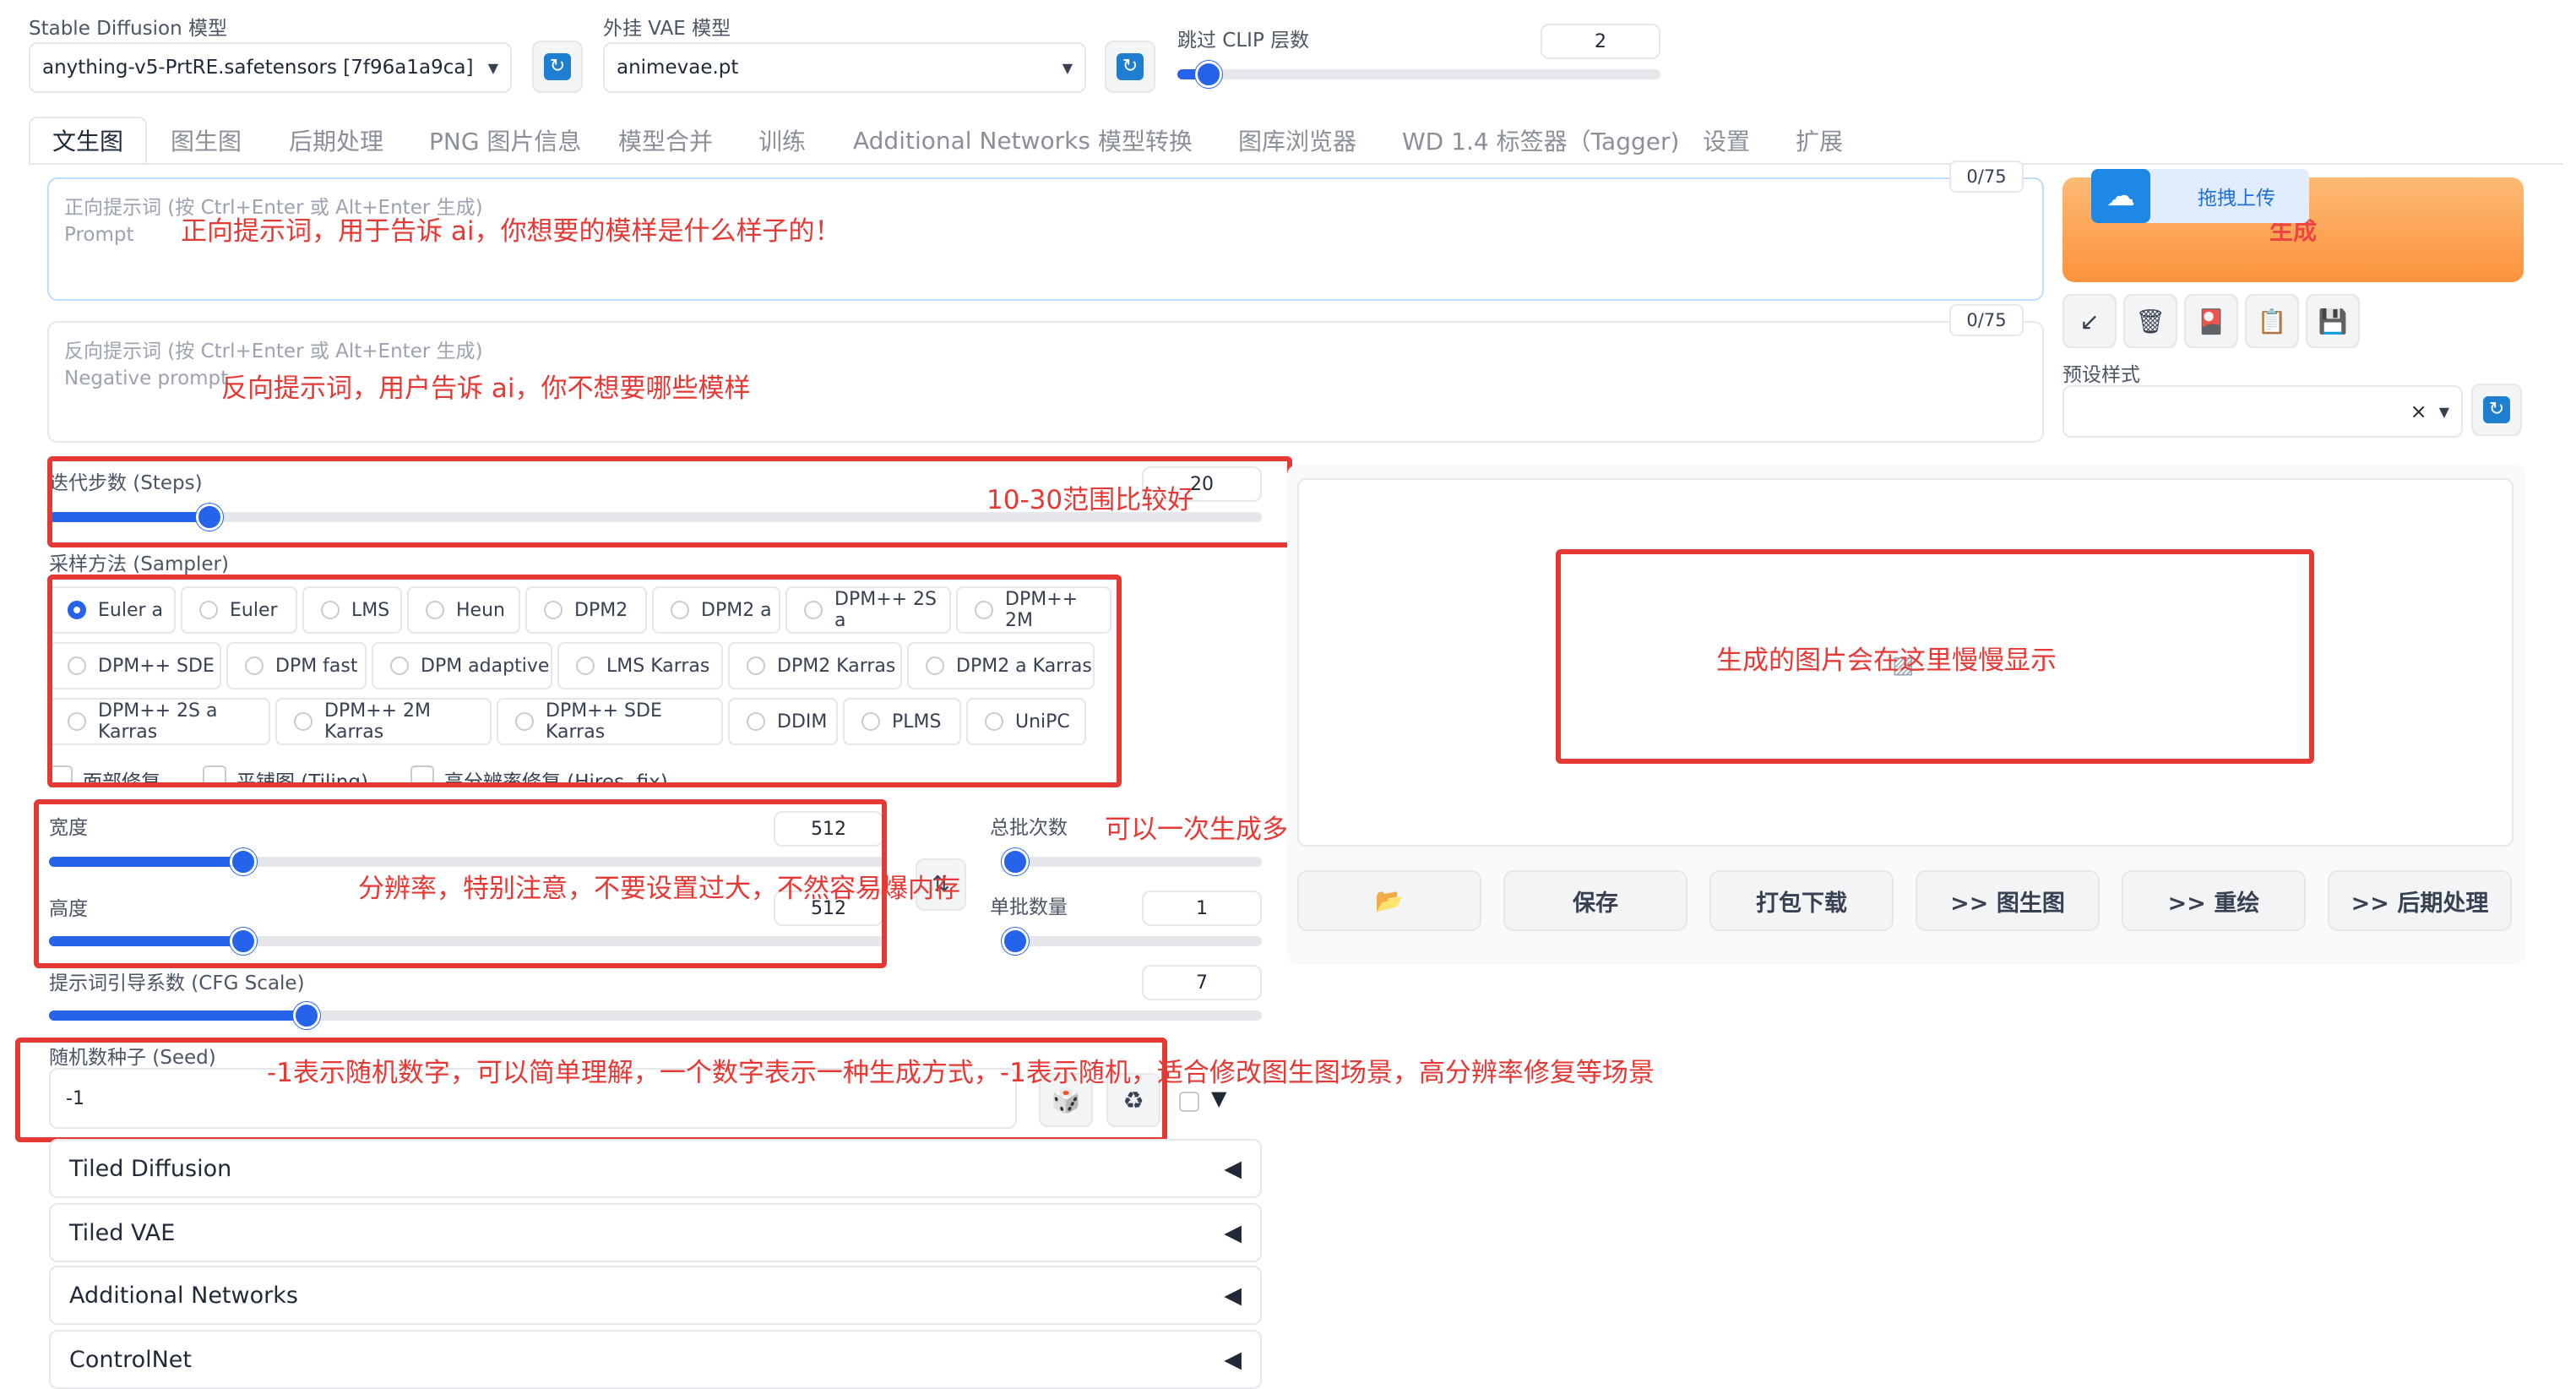 This screenshot has height=1389, width=2576. Describe the element at coordinates (1595, 904) in the screenshot. I see `save-button-label: 保存` at that location.